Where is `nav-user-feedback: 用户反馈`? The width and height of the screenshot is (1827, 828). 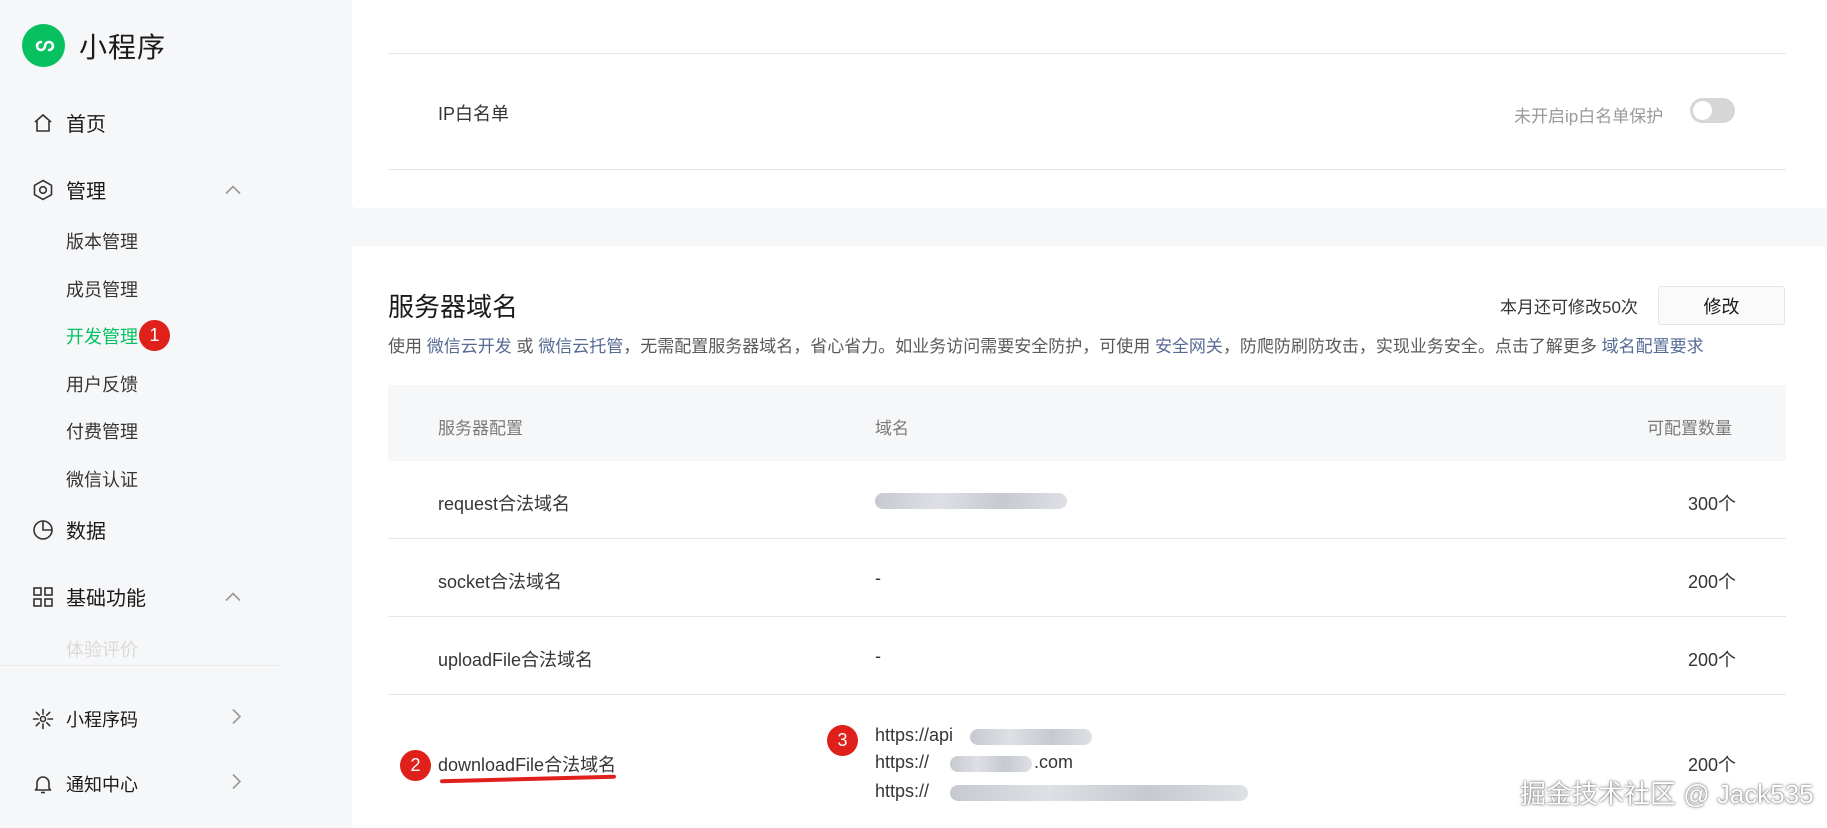 nav-user-feedback: 用户反馈 is located at coordinates (102, 384).